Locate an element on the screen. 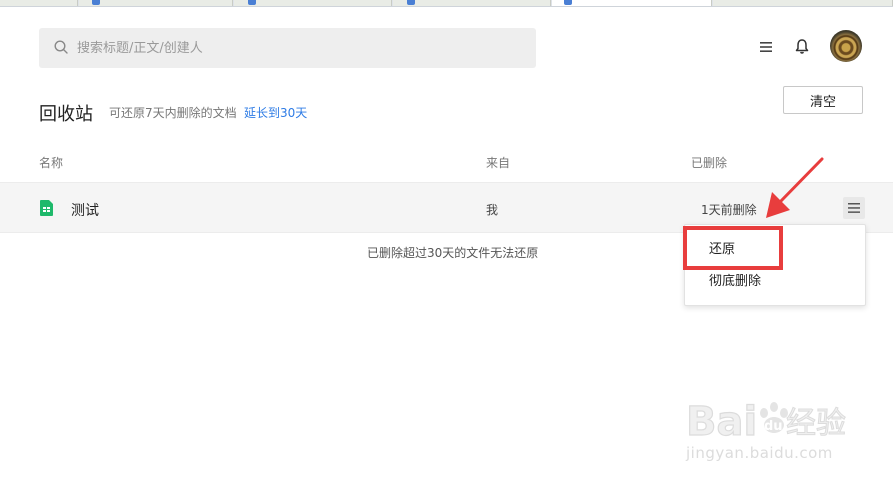 This screenshot has width=893, height=484. browser-tab-active is located at coordinates (632, 3).